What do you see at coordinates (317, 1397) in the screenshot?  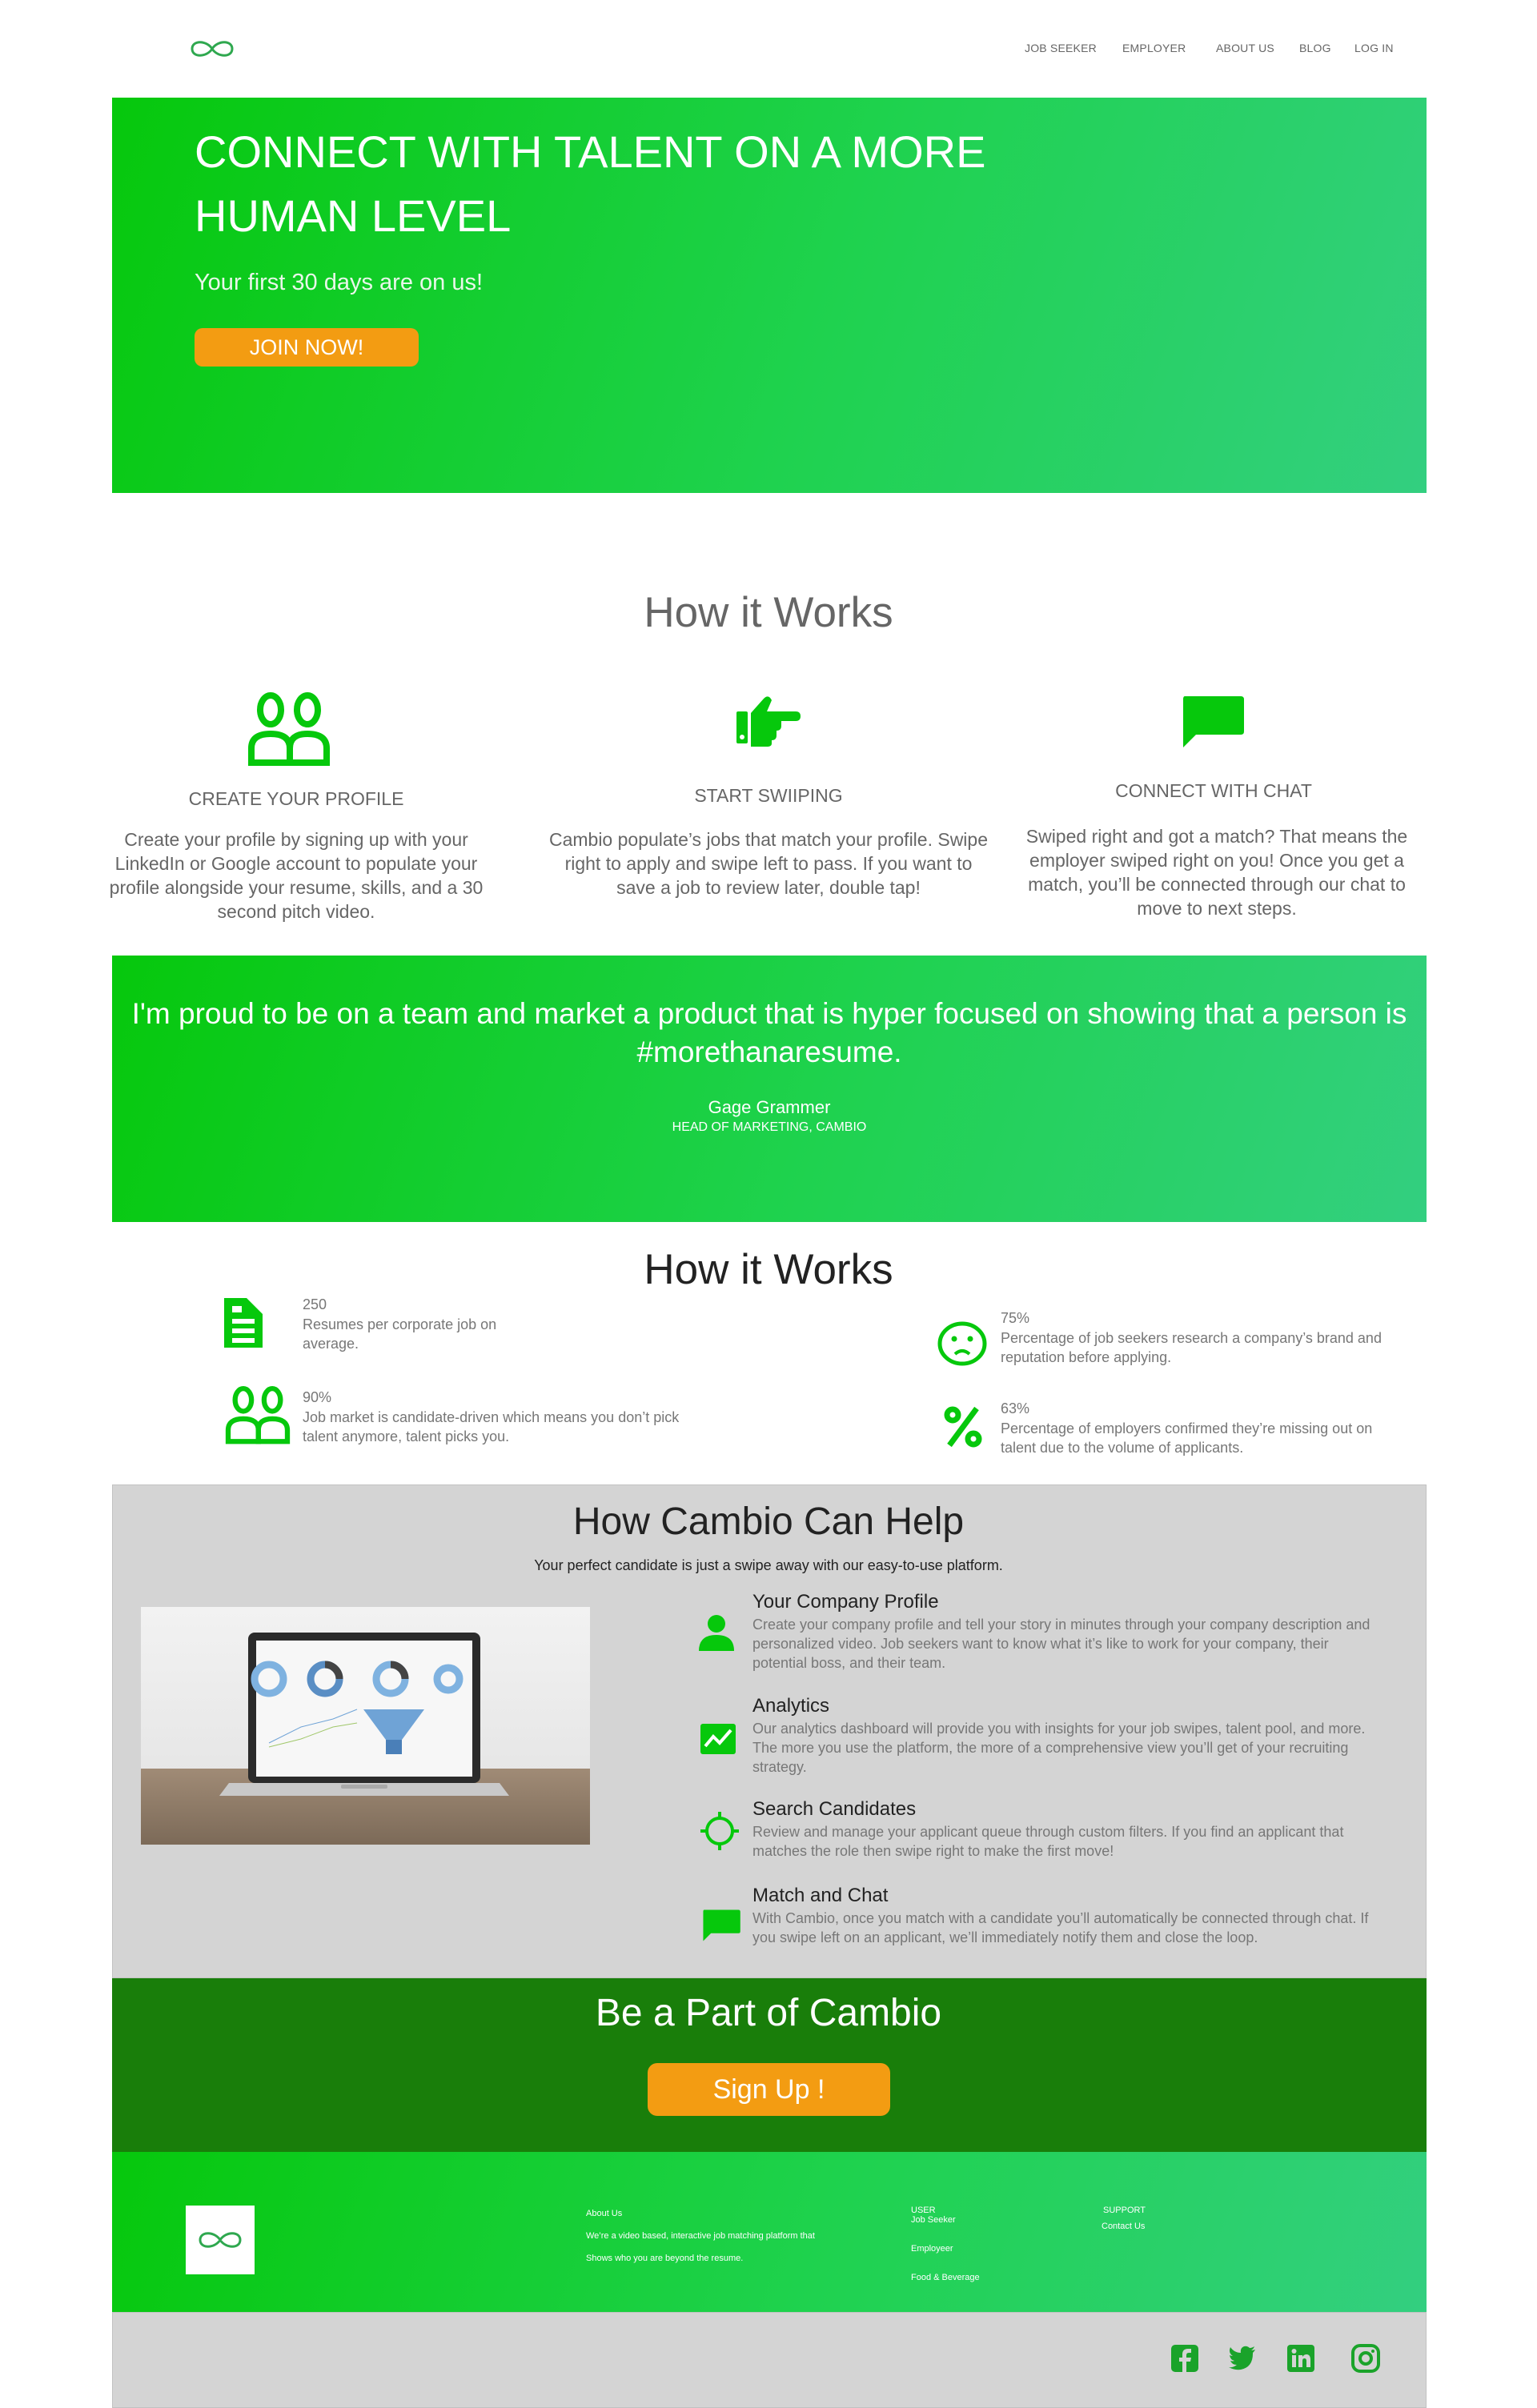 I see `stat-value: 90%` at bounding box center [317, 1397].